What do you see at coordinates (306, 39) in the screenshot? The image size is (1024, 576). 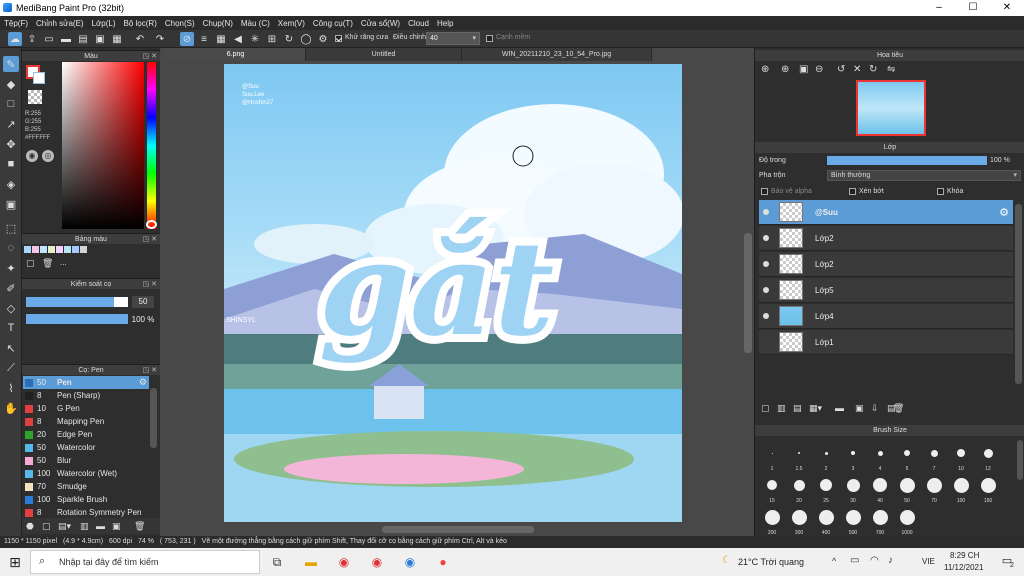 I see `circle-snap-icon: ◯` at bounding box center [306, 39].